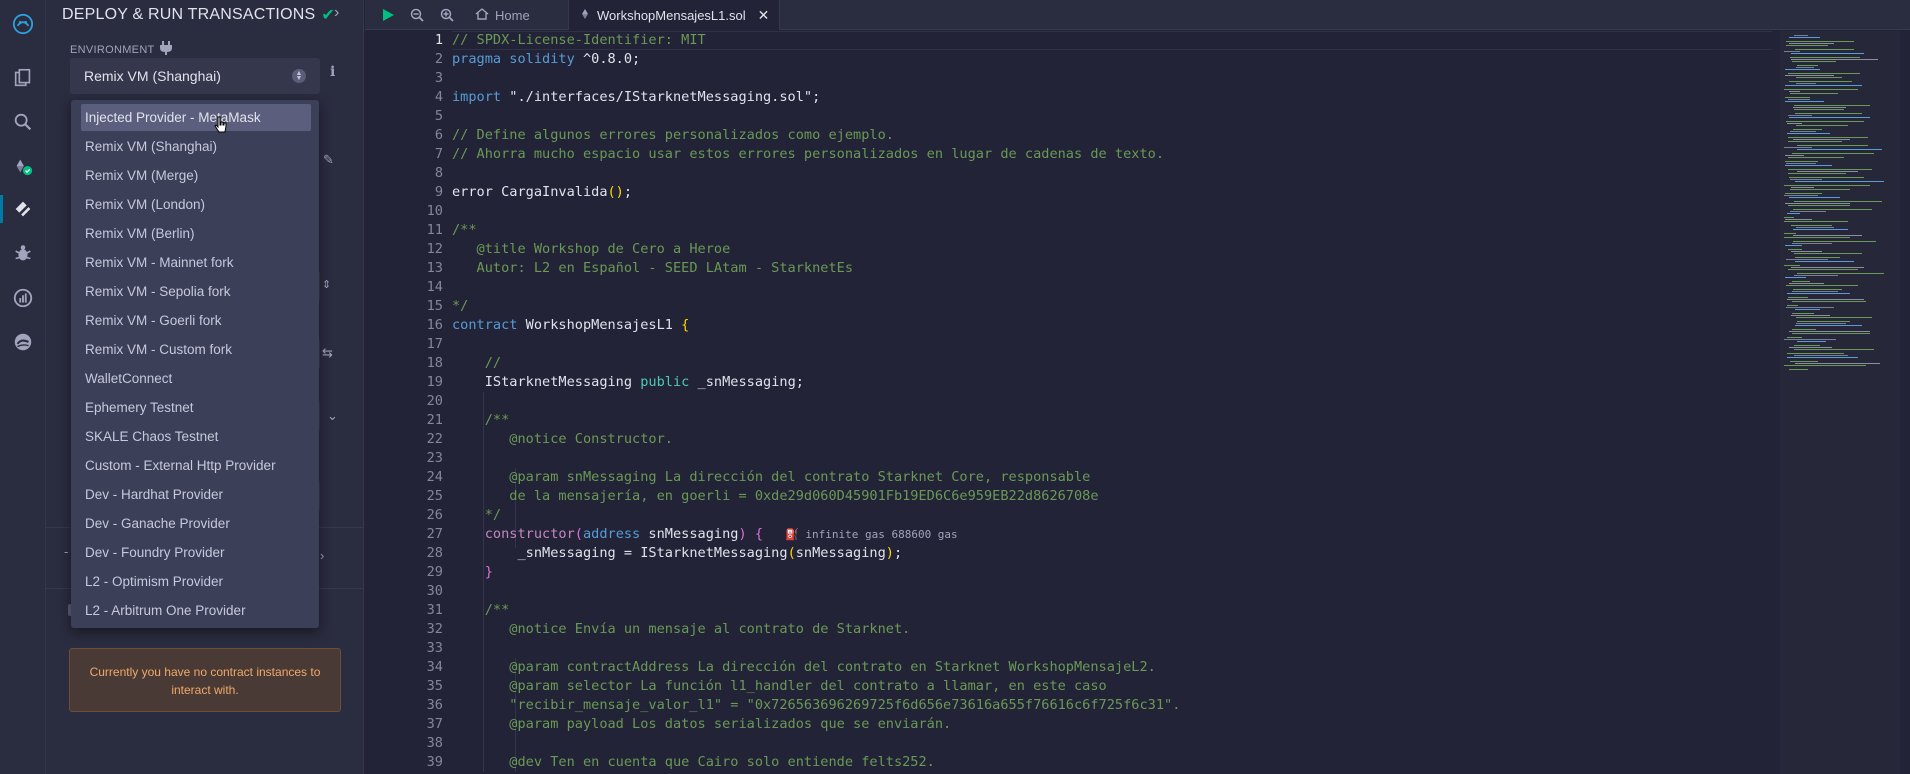 This screenshot has width=1910, height=774. Describe the element at coordinates (434, 211) in the screenshot. I see `line-number: 10` at that location.